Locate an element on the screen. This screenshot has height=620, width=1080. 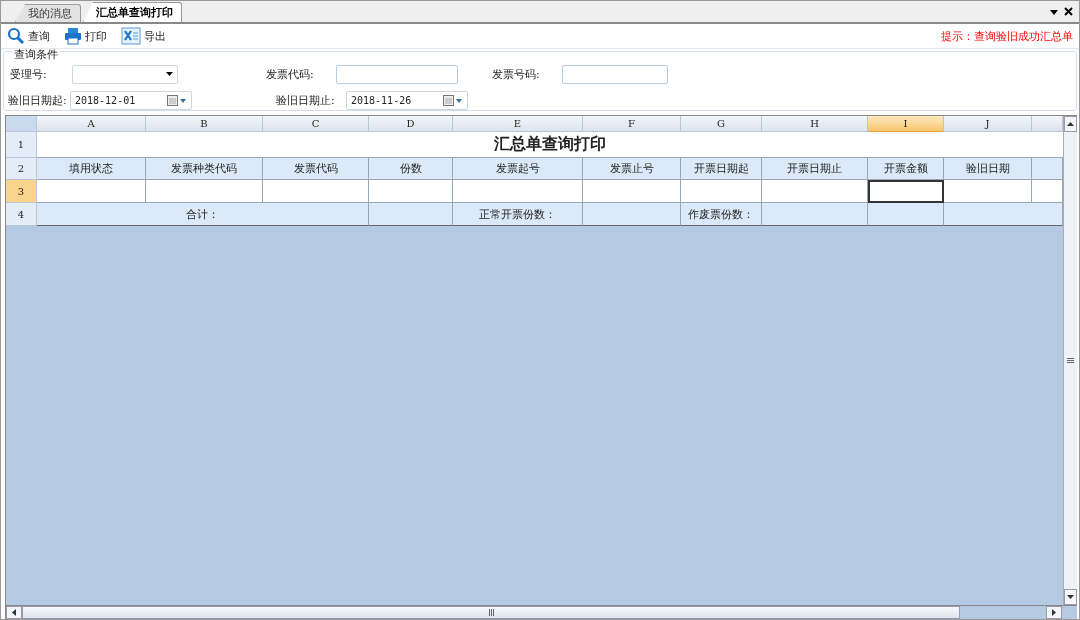
row-header: 3 is located at coordinates (21, 191).